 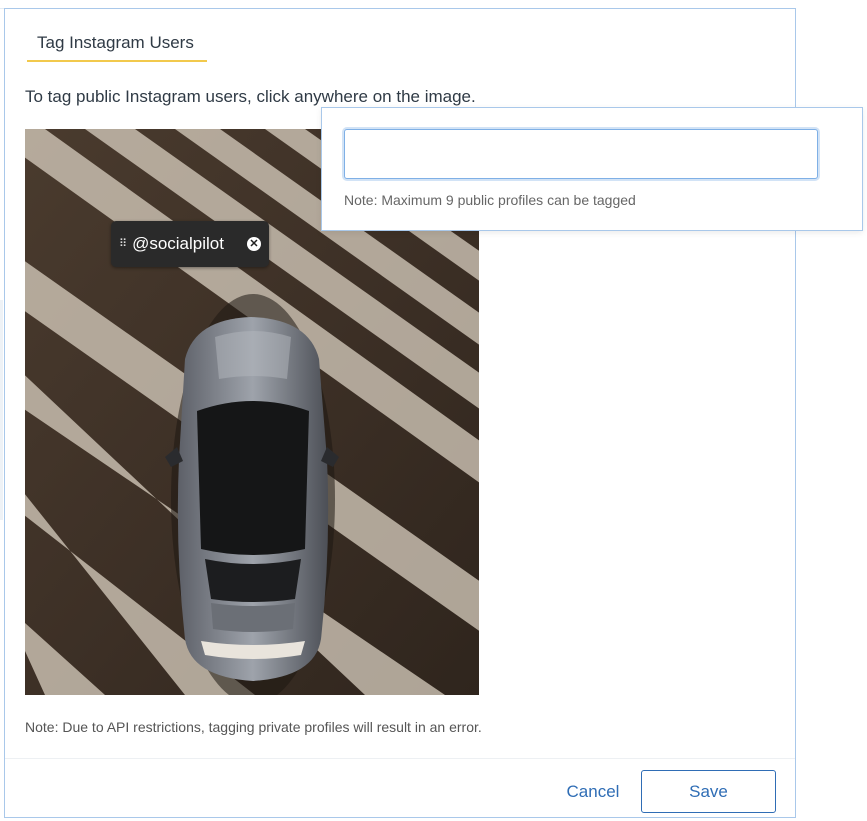 What do you see at coordinates (581, 154) in the screenshot?
I see `username-search-input` at bounding box center [581, 154].